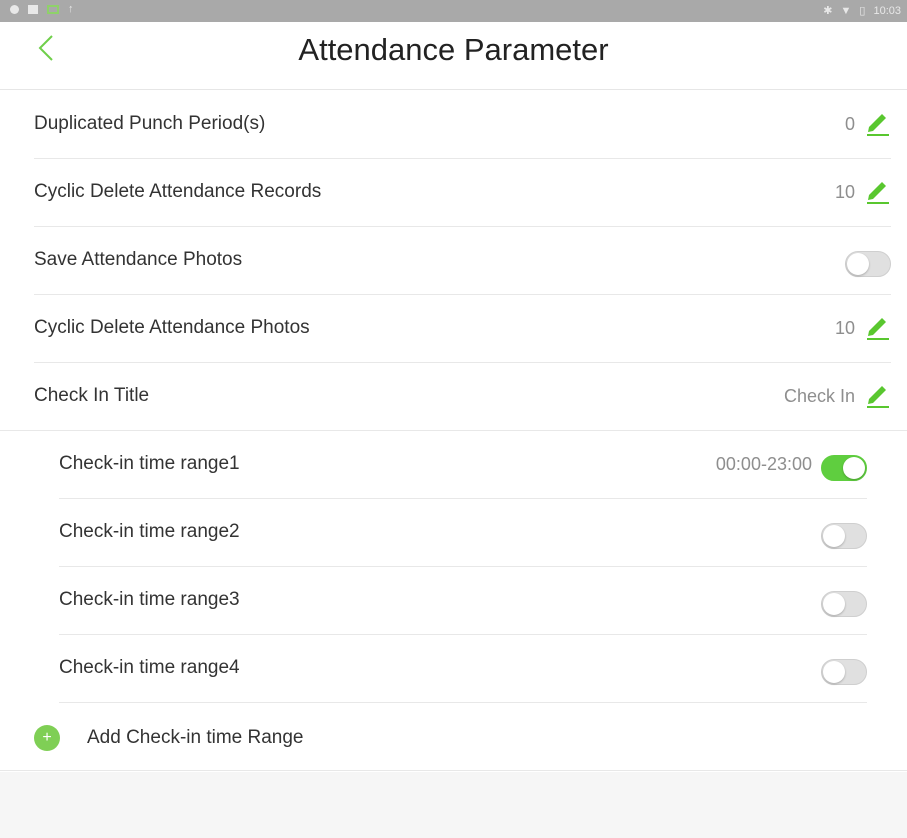 The image size is (907, 838). I want to click on time-range-label: Check-in time range4, so click(149, 667).